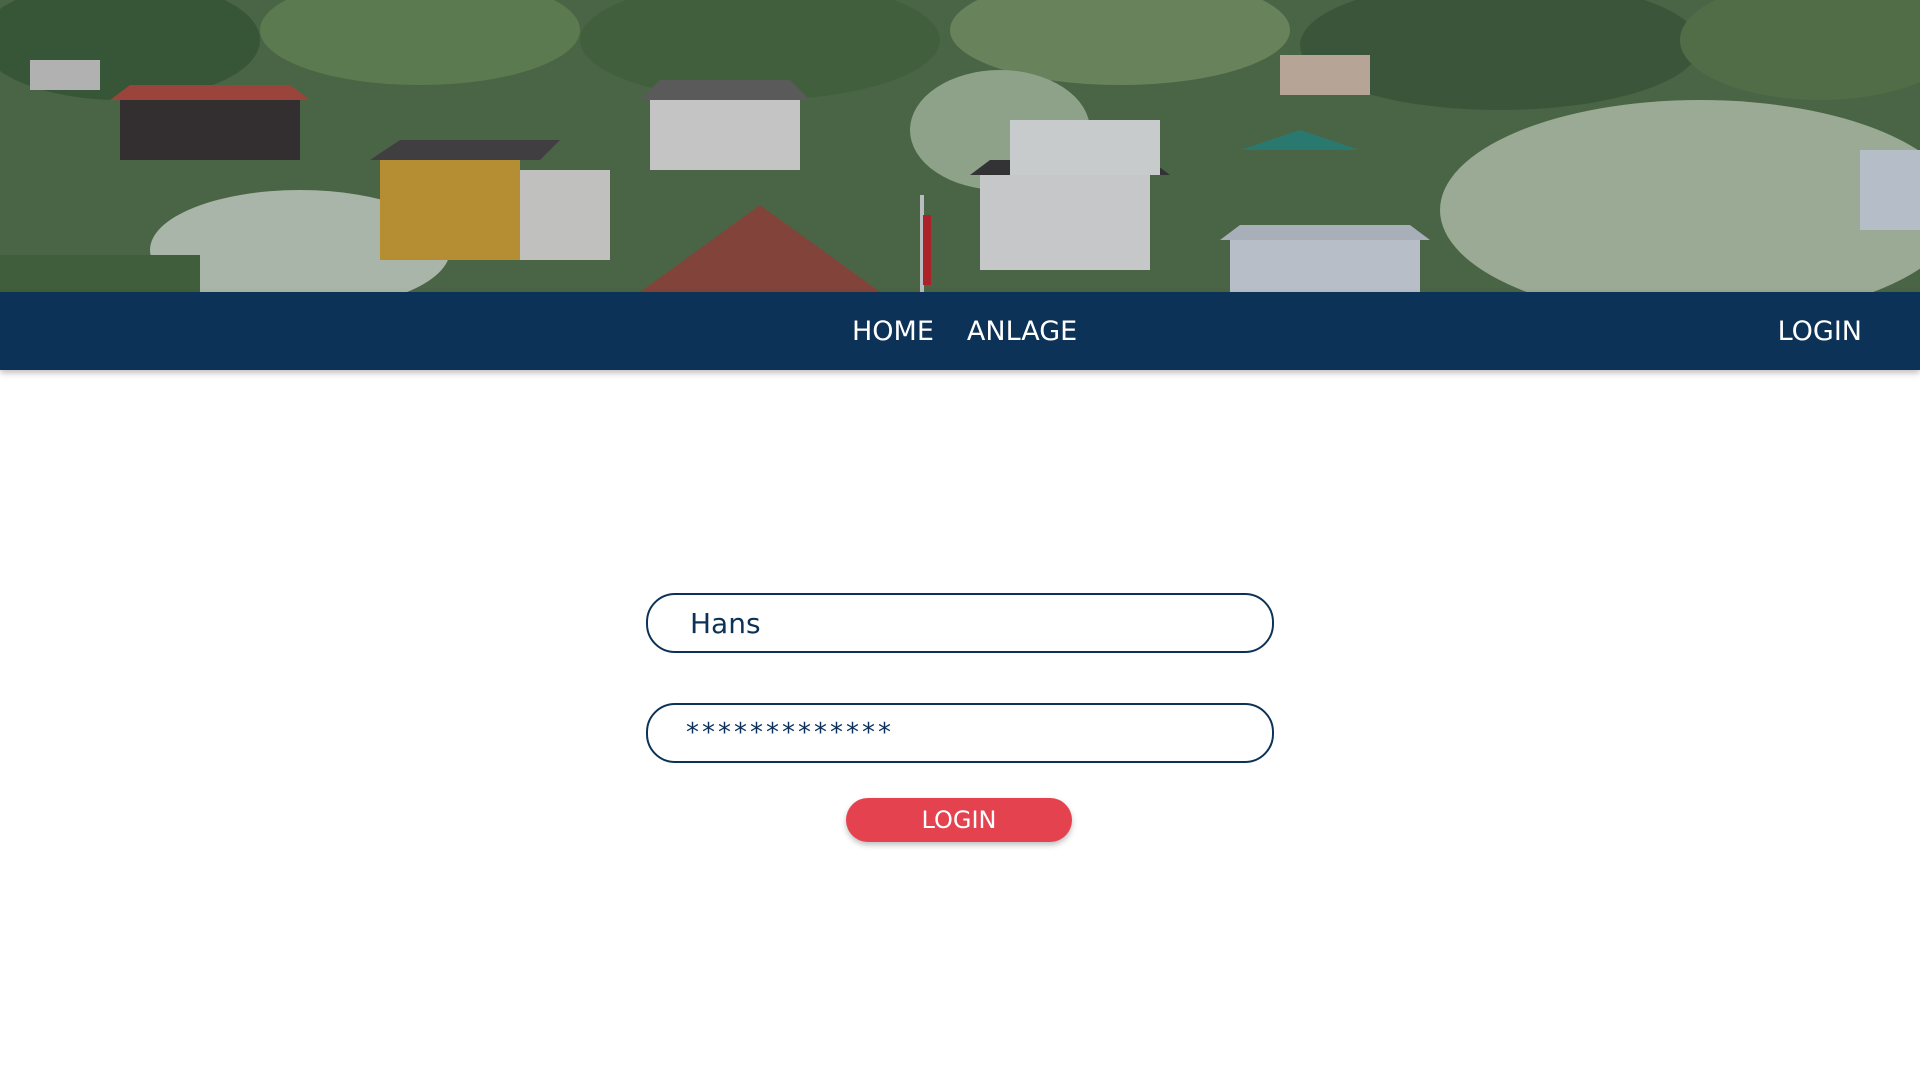 Image resolution: width=1920 pixels, height=1080 pixels. What do you see at coordinates (959, 820) in the screenshot?
I see `login-submit-button: LOGIN` at bounding box center [959, 820].